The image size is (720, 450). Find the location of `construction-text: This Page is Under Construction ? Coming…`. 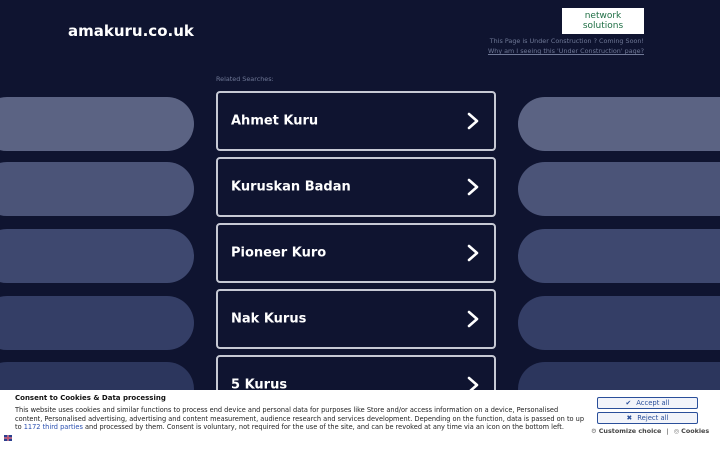

construction-text: This Page is Under Construction ? Coming… is located at coordinates (566, 41).